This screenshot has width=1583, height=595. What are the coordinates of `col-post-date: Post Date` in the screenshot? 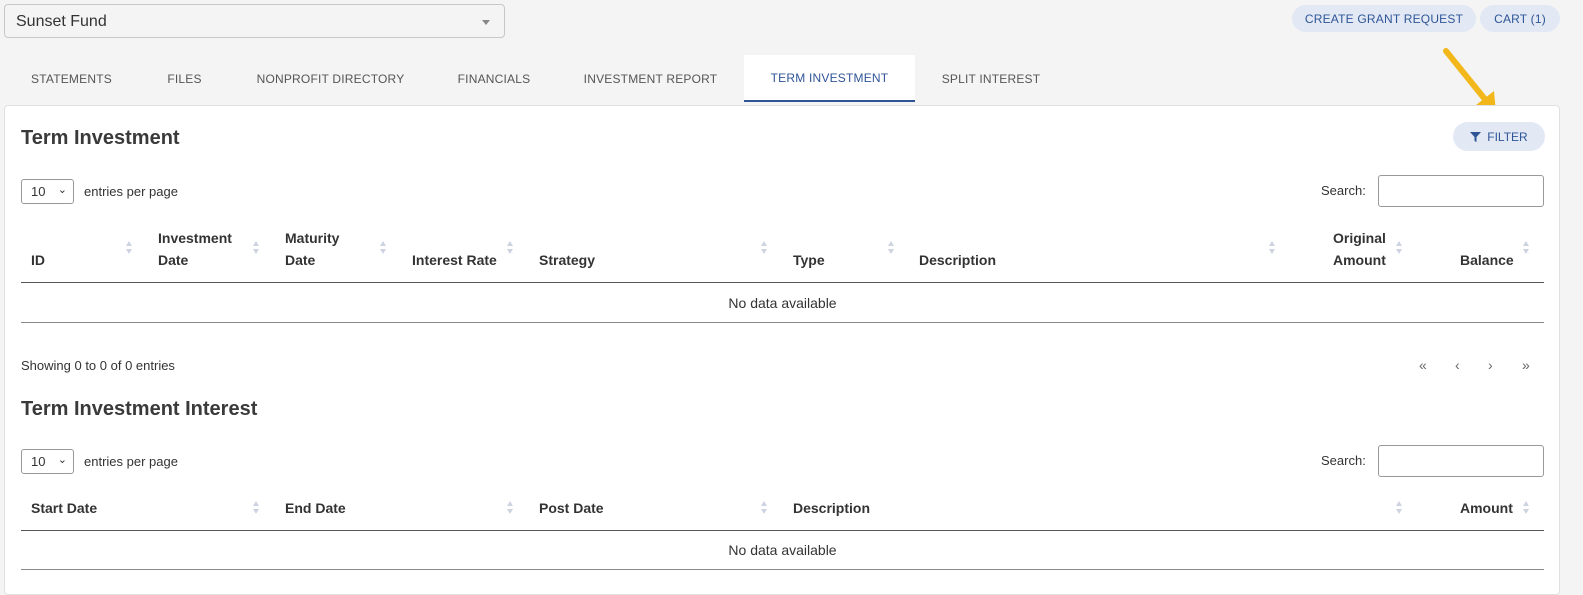 It's located at (571, 508).